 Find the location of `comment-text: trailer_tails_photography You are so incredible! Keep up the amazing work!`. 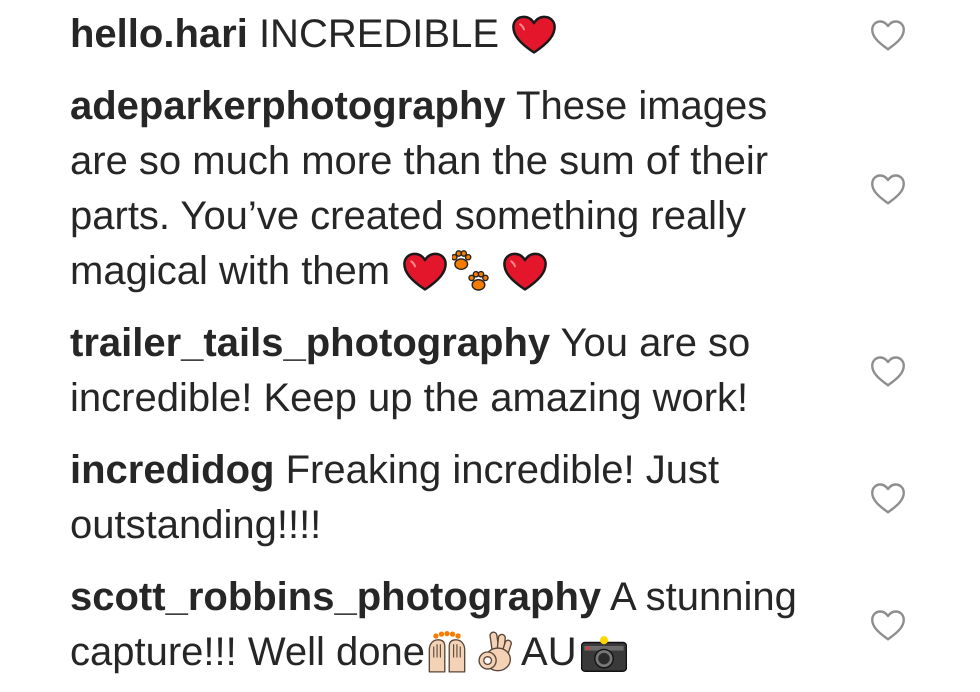

comment-text: trailer_tails_photography You are so incredible! Keep up the amazing work! is located at coordinates (411, 371).